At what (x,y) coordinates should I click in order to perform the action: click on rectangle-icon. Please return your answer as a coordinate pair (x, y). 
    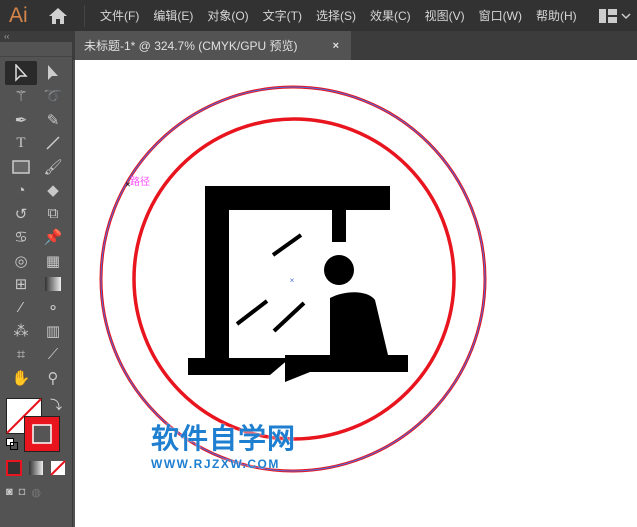
    Looking at the image, I should click on (21, 167).